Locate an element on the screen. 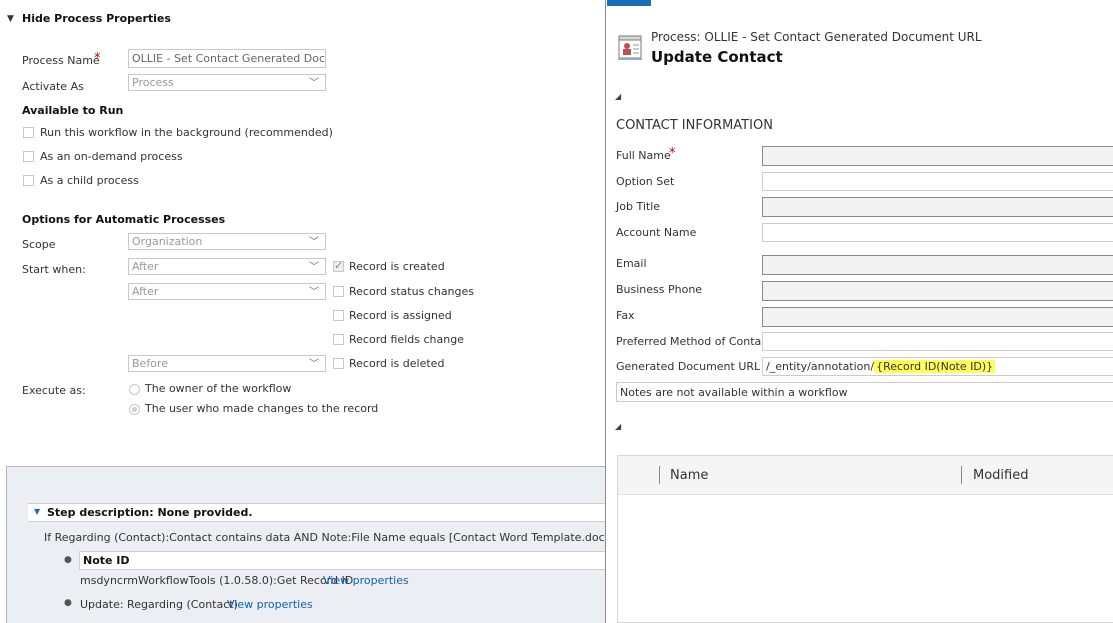 The image size is (1113, 623). record-id-token: {Record ID(Note ID)} is located at coordinates (935, 366).